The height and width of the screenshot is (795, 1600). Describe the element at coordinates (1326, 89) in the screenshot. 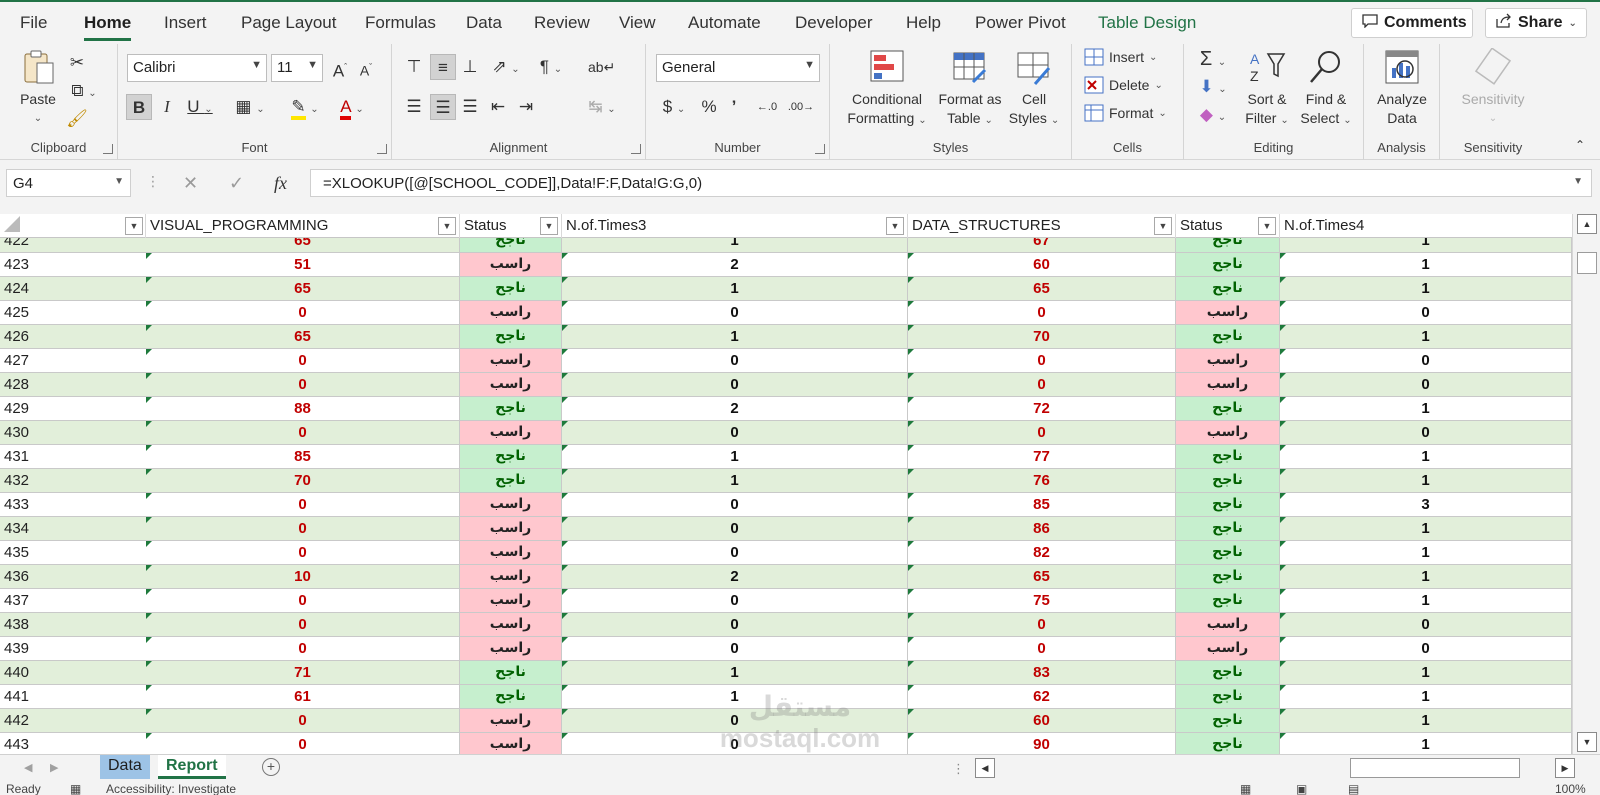

I see `find-select-button: Find & Select ⌄` at that location.